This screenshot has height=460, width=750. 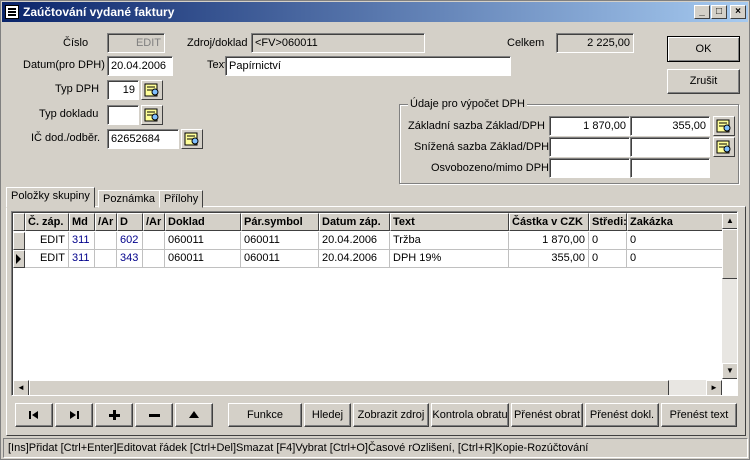 What do you see at coordinates (203, 222) in the screenshot?
I see `col-doklad: Doklad` at bounding box center [203, 222].